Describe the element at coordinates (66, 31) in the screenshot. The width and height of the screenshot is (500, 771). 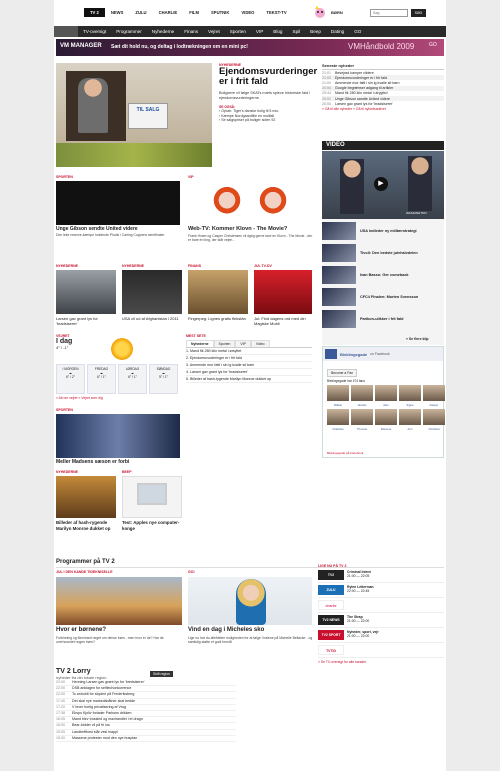
I see `tv2-logo` at that location.